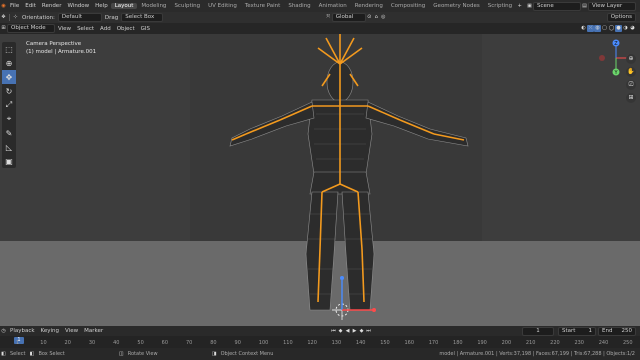 The image size is (640, 360). I want to click on cursor-tool-icon: ⊕, so click(9, 63).